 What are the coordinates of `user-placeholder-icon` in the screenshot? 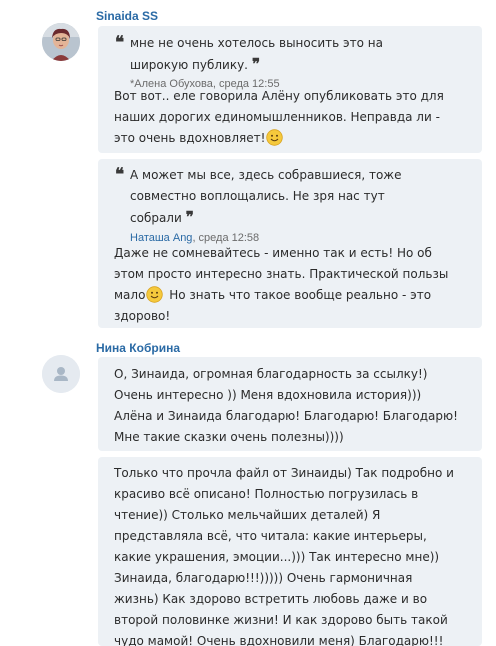 It's located at (61, 374).